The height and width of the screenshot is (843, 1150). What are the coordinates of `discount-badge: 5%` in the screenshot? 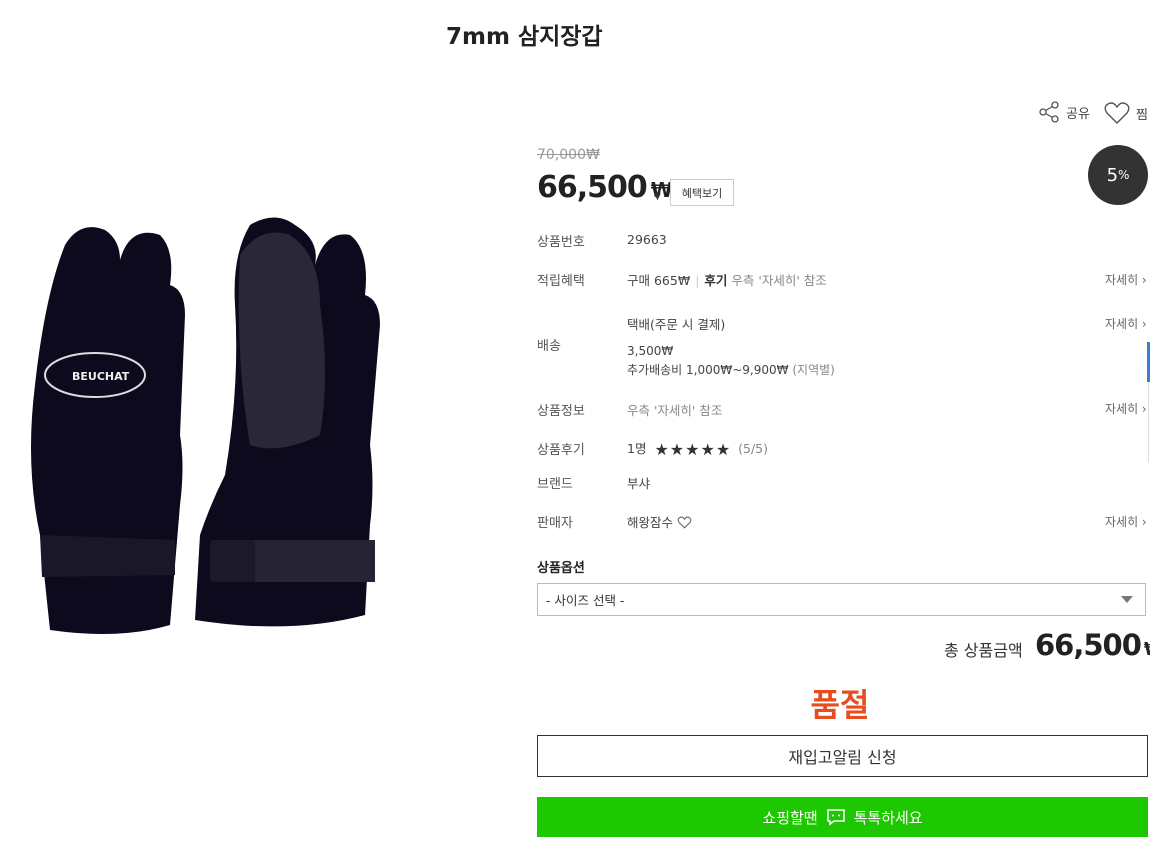 It's located at (1118, 175).